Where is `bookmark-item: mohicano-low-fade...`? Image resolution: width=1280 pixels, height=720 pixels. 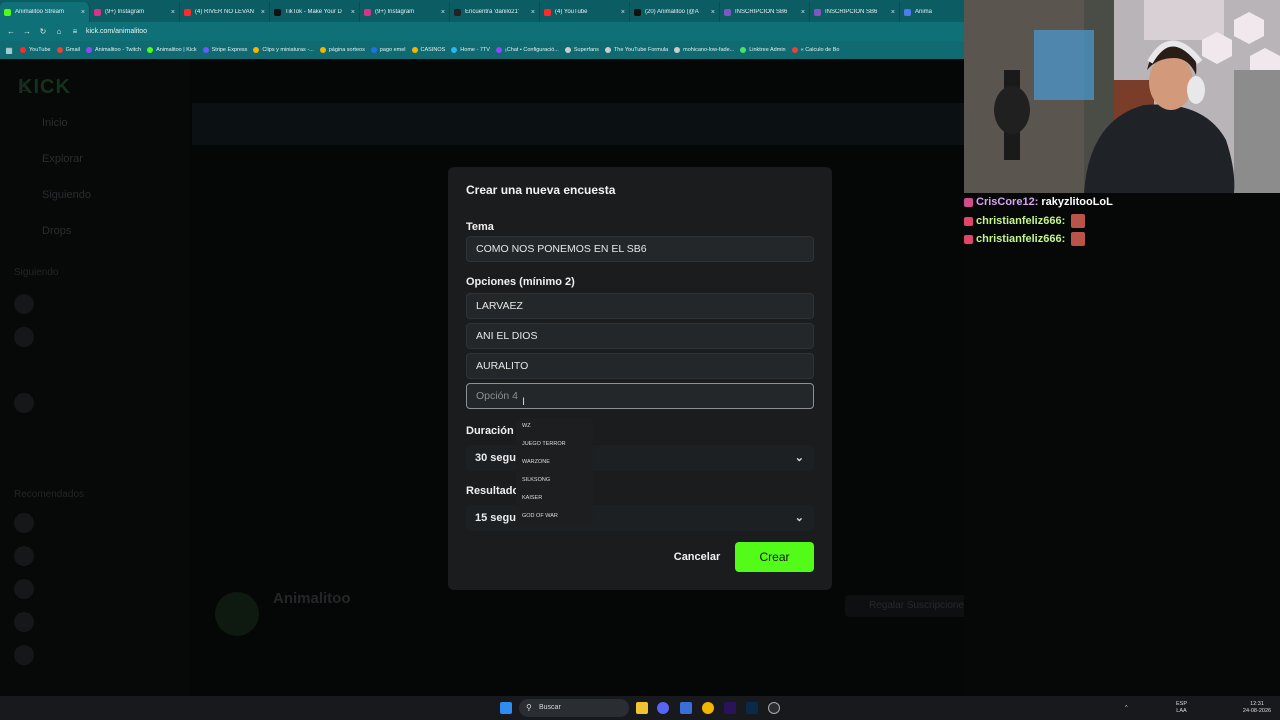 bookmark-item: mohicano-low-fade... is located at coordinates (704, 50).